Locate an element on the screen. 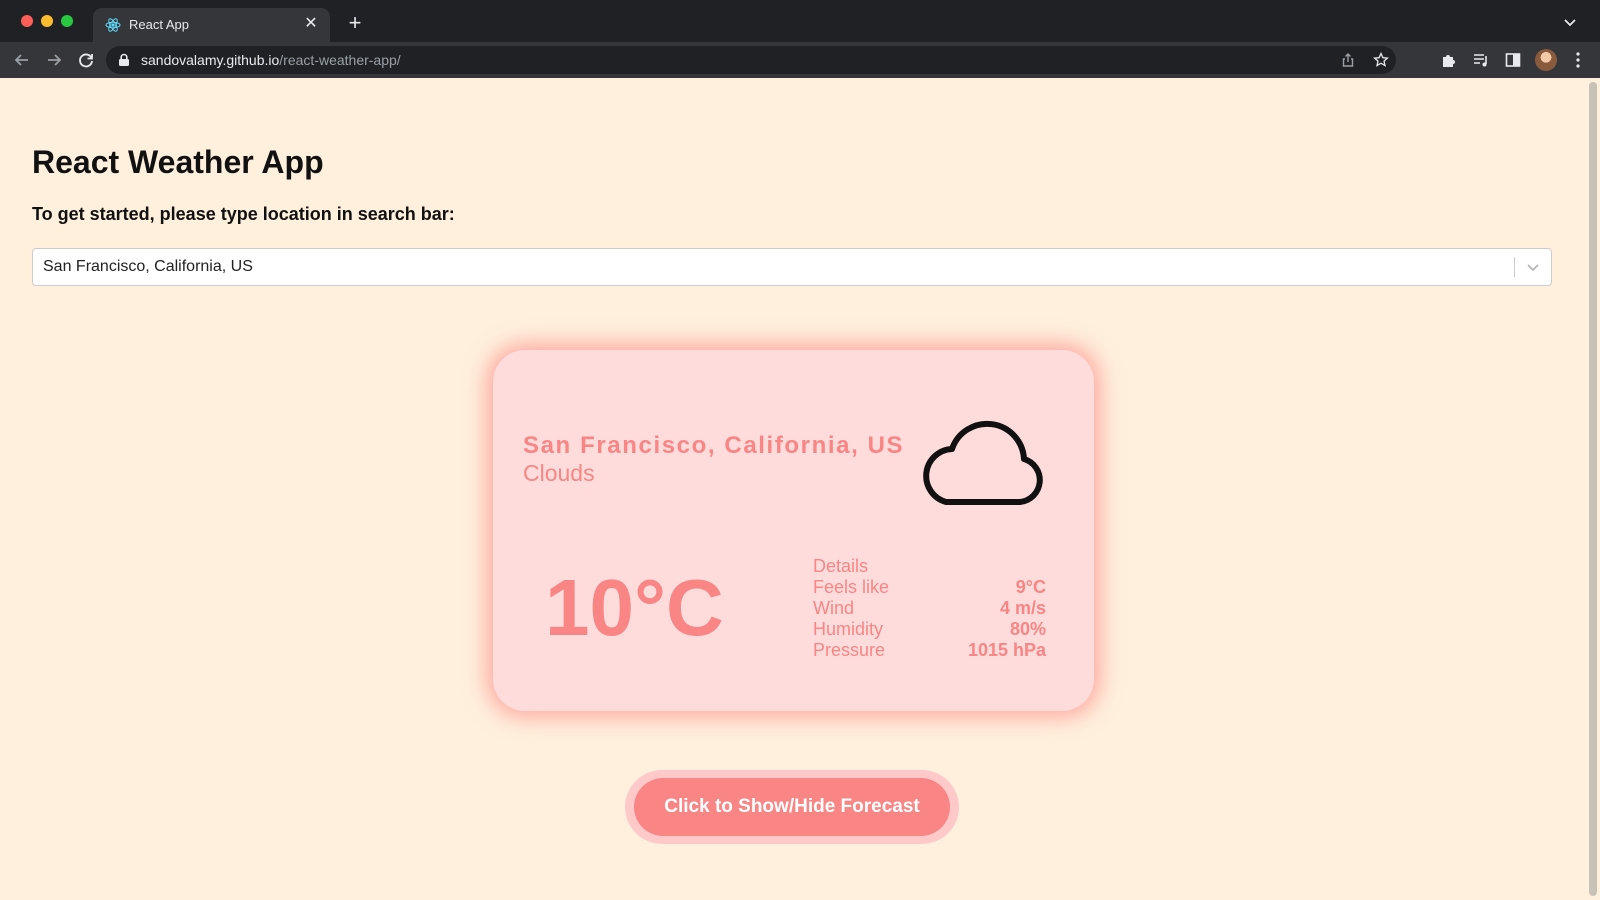 The height and width of the screenshot is (900, 1600). url-text: sandovalamy.github.io/react-weather-app/ is located at coordinates (271, 60).